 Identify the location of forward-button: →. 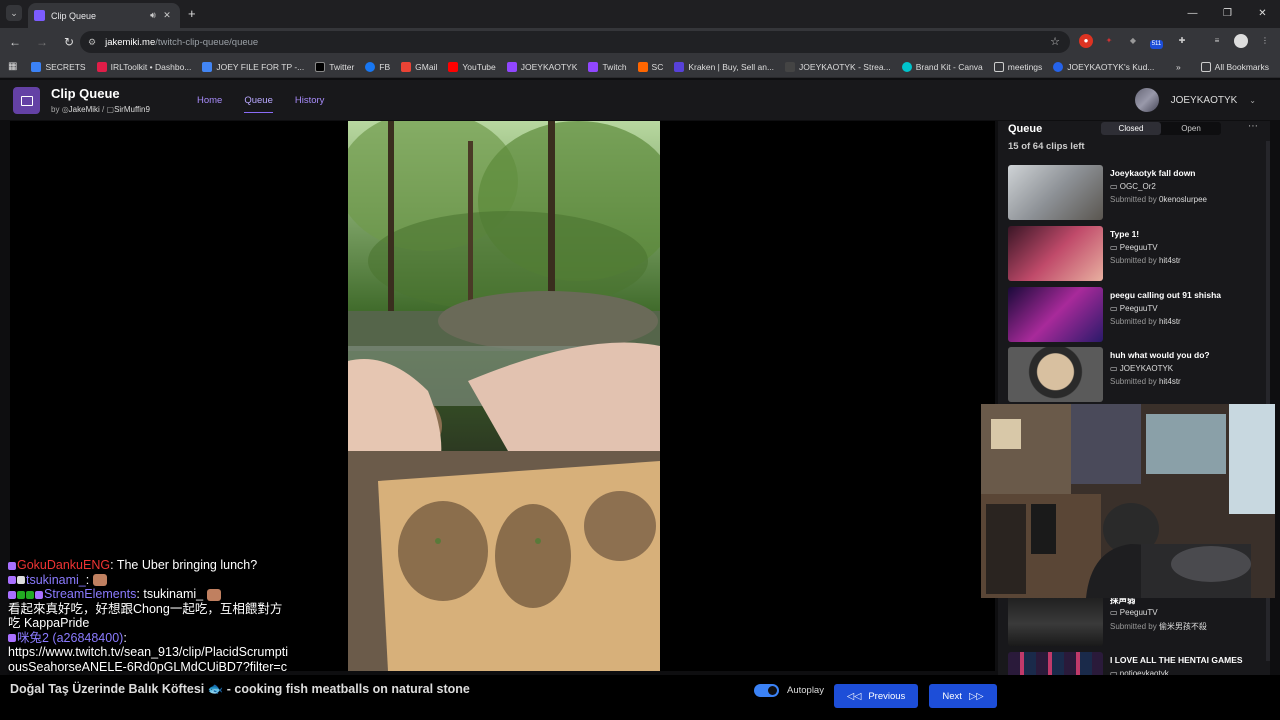
(42, 42).